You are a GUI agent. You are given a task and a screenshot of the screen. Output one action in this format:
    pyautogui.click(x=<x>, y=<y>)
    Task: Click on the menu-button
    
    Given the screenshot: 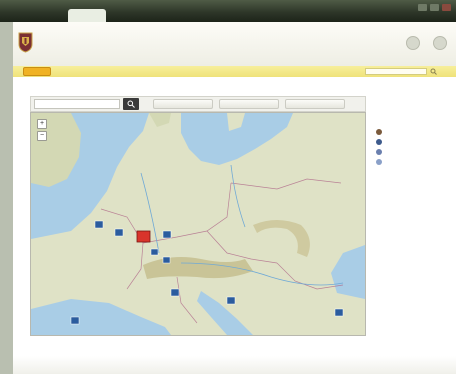 What is the action you would take?
    pyautogui.click(x=37, y=71)
    